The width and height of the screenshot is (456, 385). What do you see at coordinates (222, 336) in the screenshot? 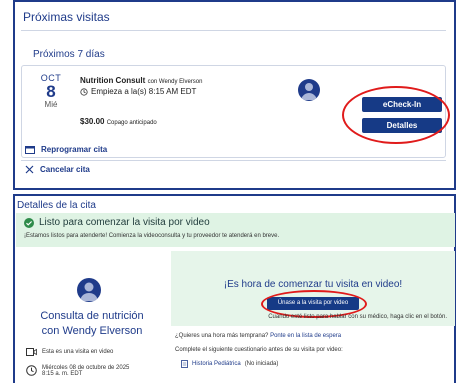
I see `earlier-text: ¿Quieres una hora más temprana?` at bounding box center [222, 336].